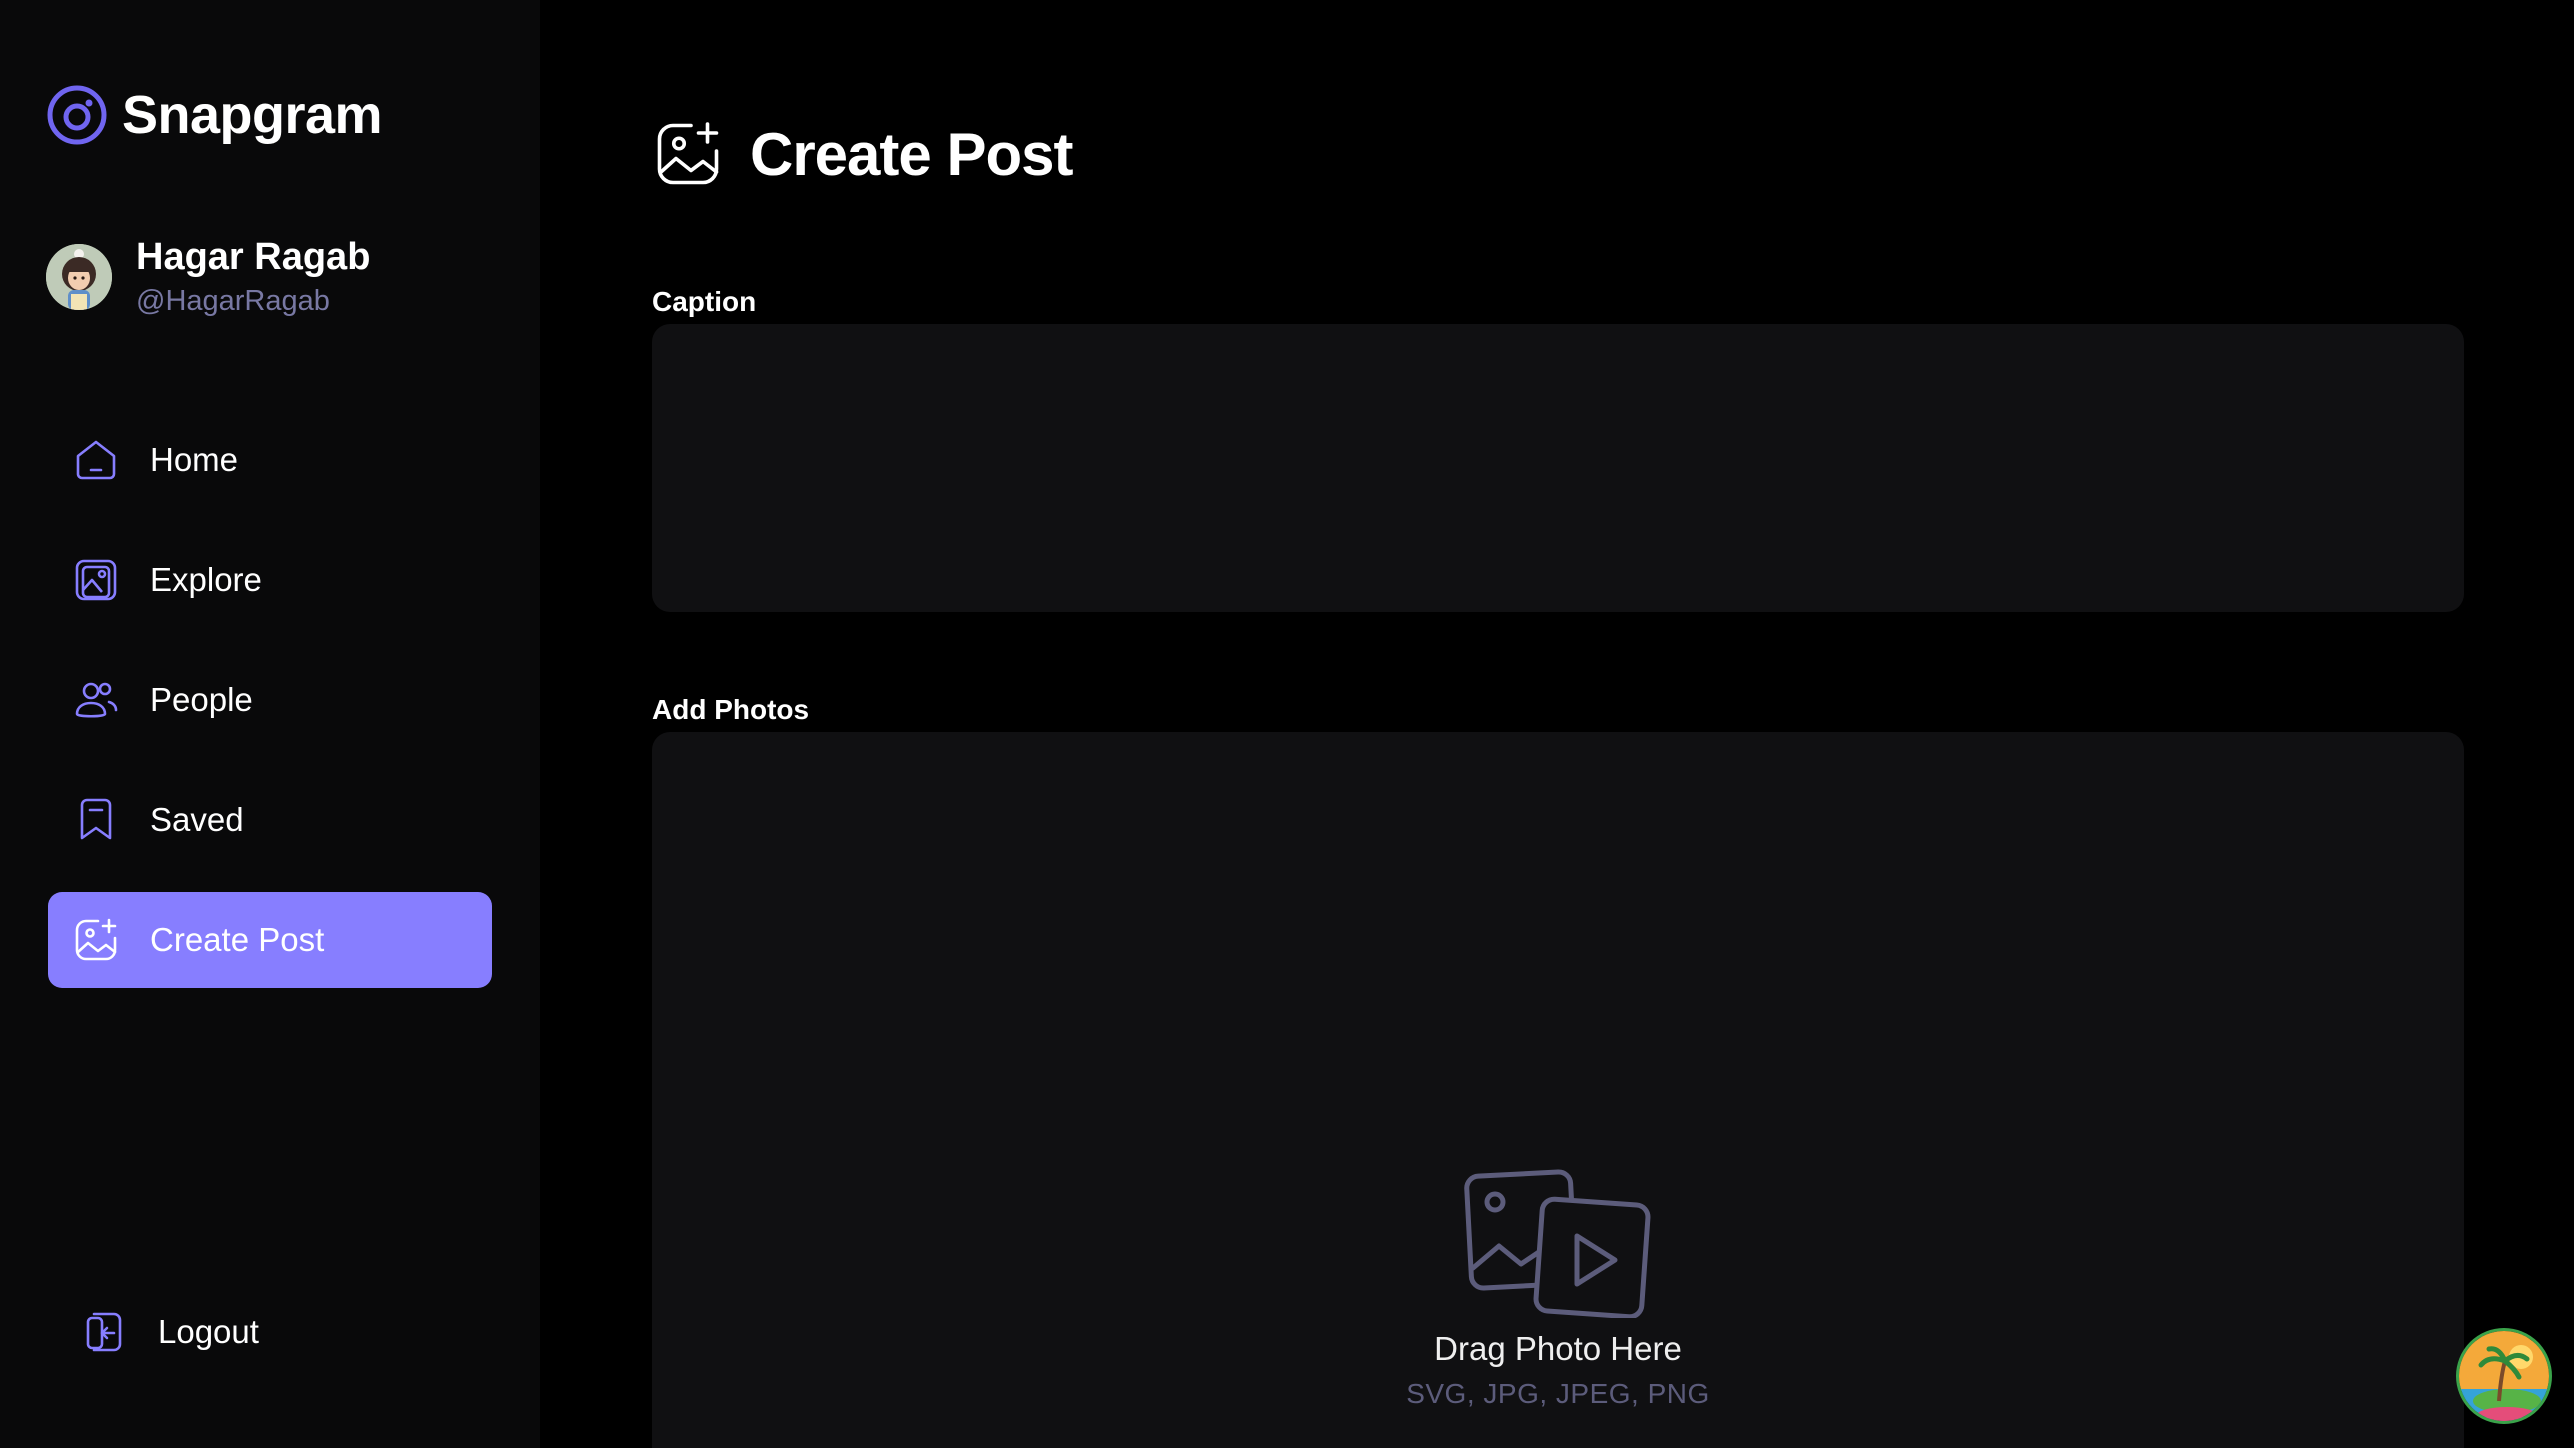 The width and height of the screenshot is (2574, 1448). Describe the element at coordinates (96, 460) in the screenshot. I see `home-icon` at that location.